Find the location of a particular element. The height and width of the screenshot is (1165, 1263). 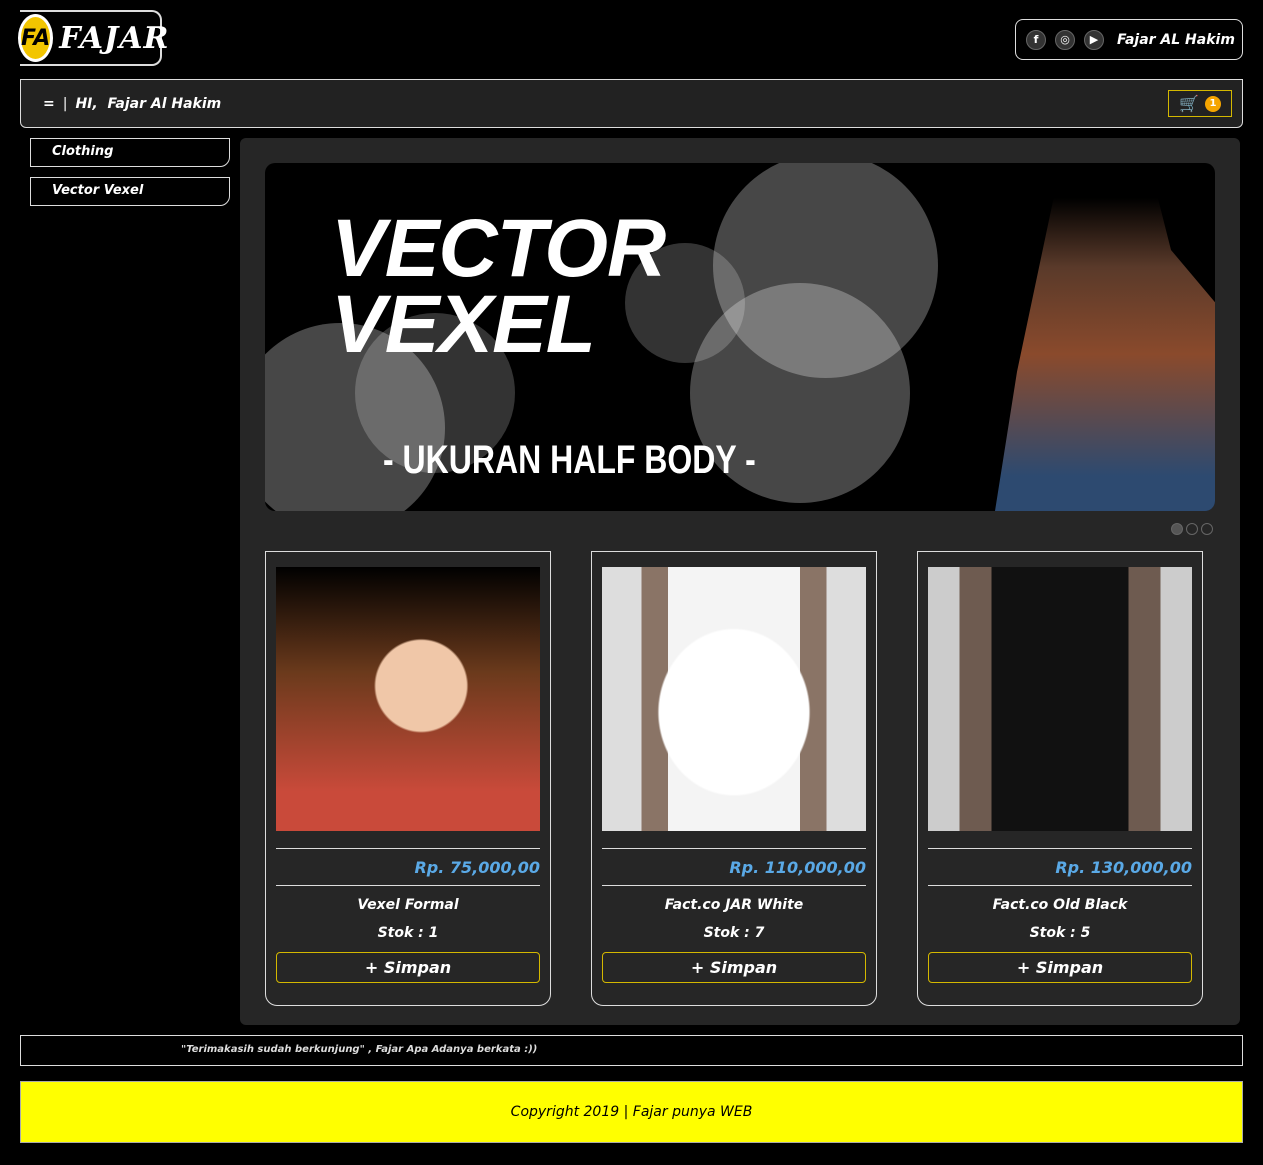

cart-icon: 🛒 is located at coordinates (1189, 103).